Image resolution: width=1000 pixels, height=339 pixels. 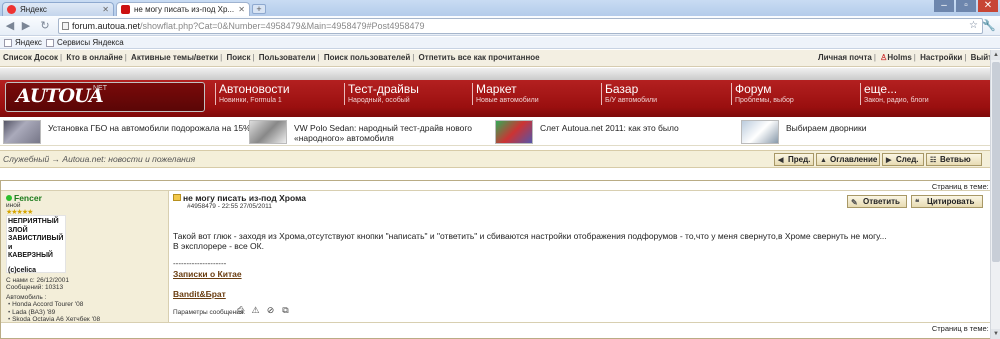 I want to click on signature-tag: (c)celica, so click(x=22, y=270).